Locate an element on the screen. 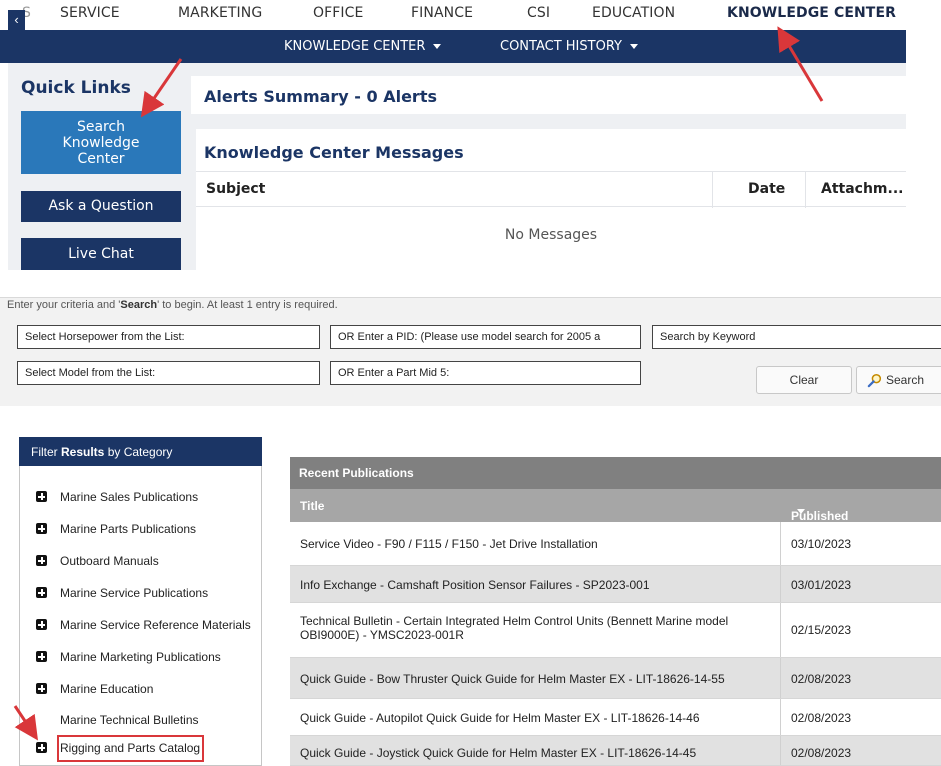  model-select: Select Model from the List: is located at coordinates (168, 373).